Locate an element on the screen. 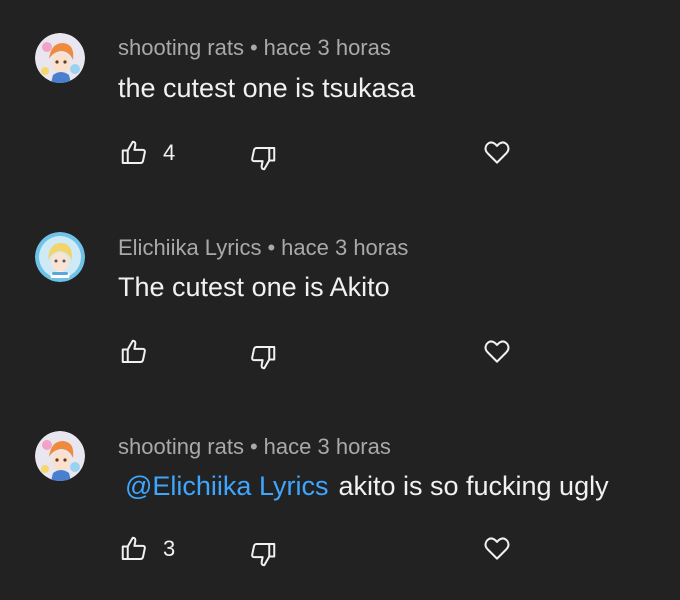 Image resolution: width=680 pixels, height=600 pixels. comment-actions is located at coordinates (340, 356).